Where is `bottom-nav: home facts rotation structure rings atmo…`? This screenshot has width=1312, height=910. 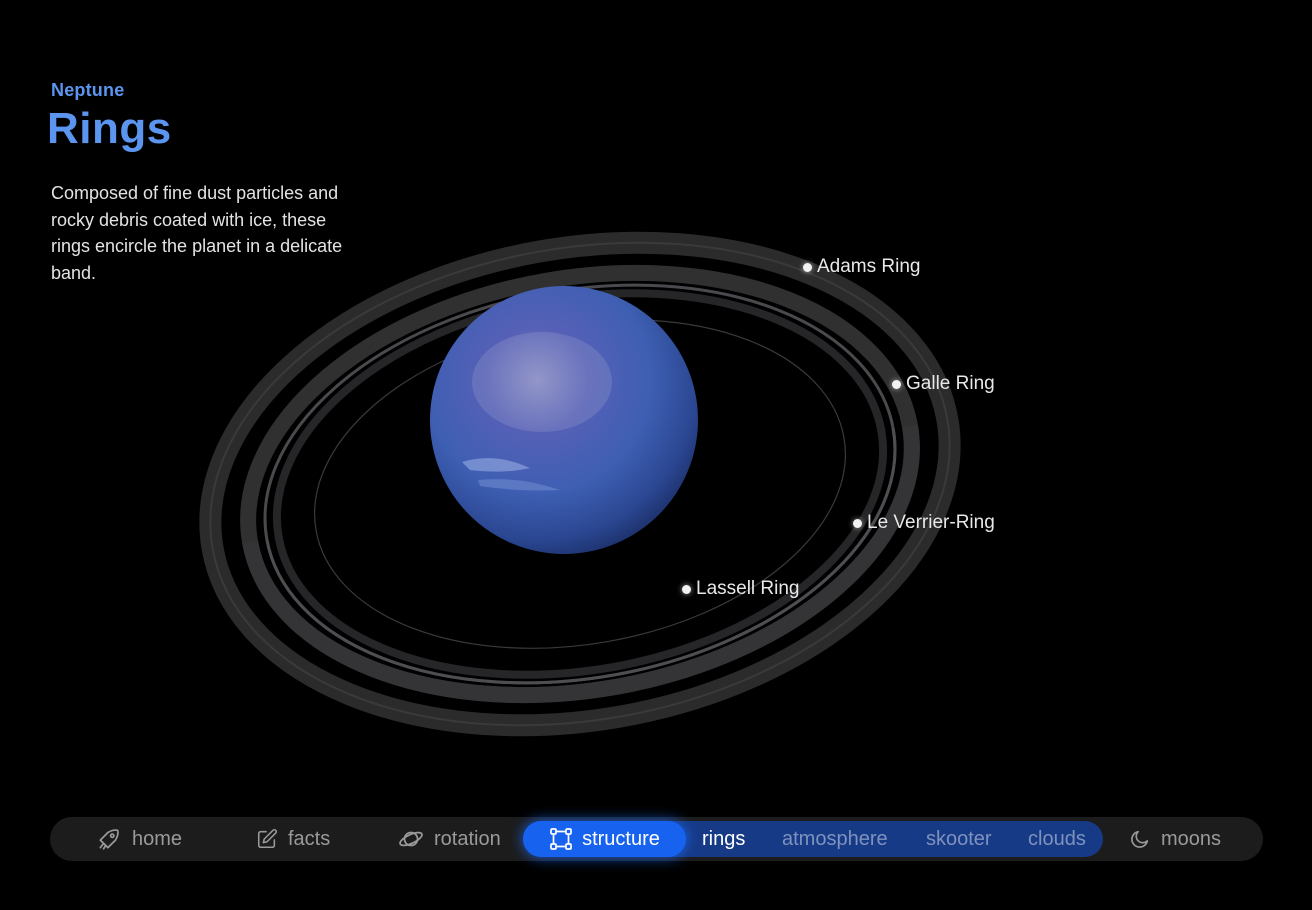 bottom-nav: home facts rotation structure rings atmo… is located at coordinates (656, 839).